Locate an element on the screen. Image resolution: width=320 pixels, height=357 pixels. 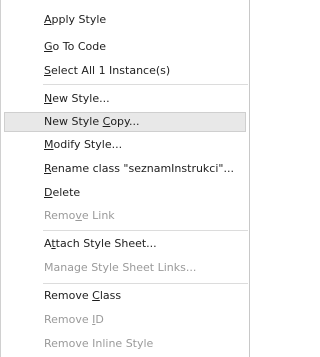
menu-item-select-all: Select All 1 Instance(s) is located at coordinates (125, 71).